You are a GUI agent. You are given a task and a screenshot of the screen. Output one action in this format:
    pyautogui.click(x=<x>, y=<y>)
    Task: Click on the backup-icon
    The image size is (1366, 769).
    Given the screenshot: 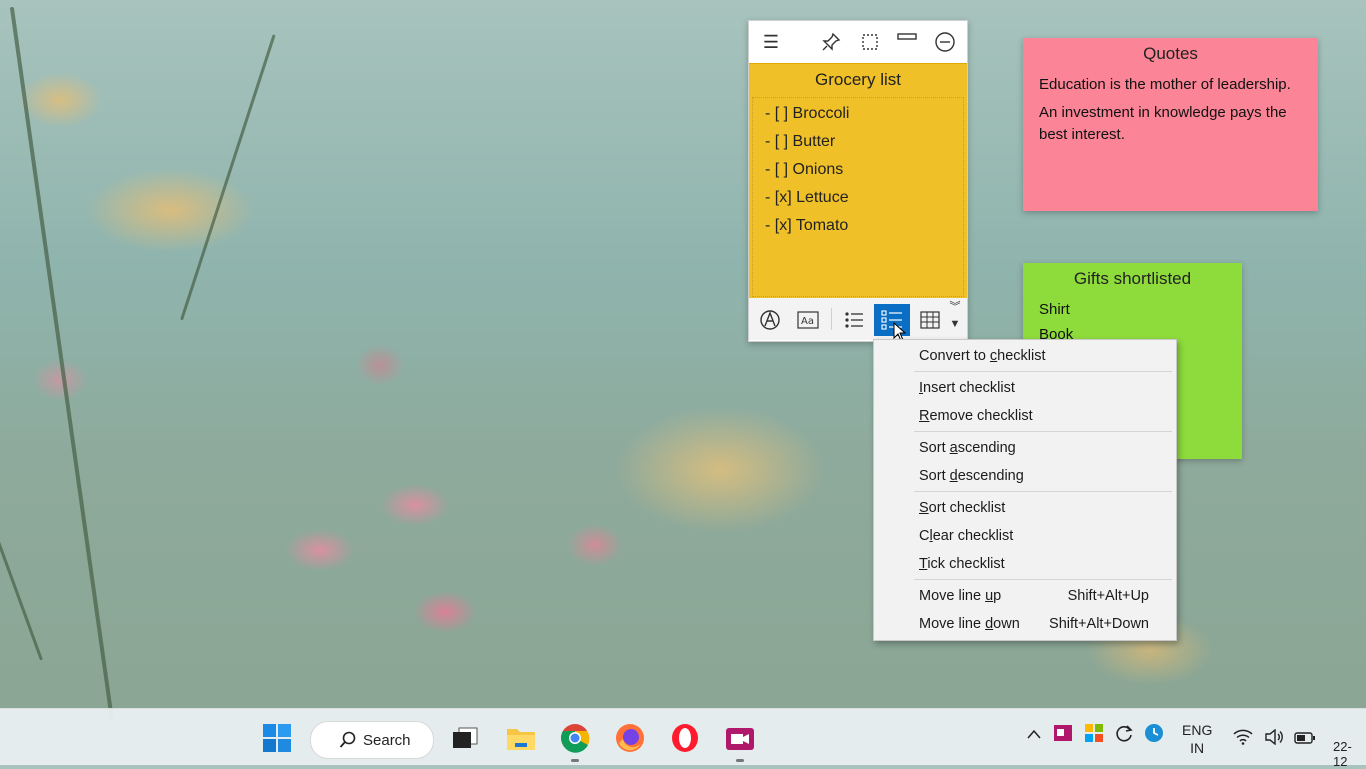 What is the action you would take?
    pyautogui.click(x=1154, y=734)
    